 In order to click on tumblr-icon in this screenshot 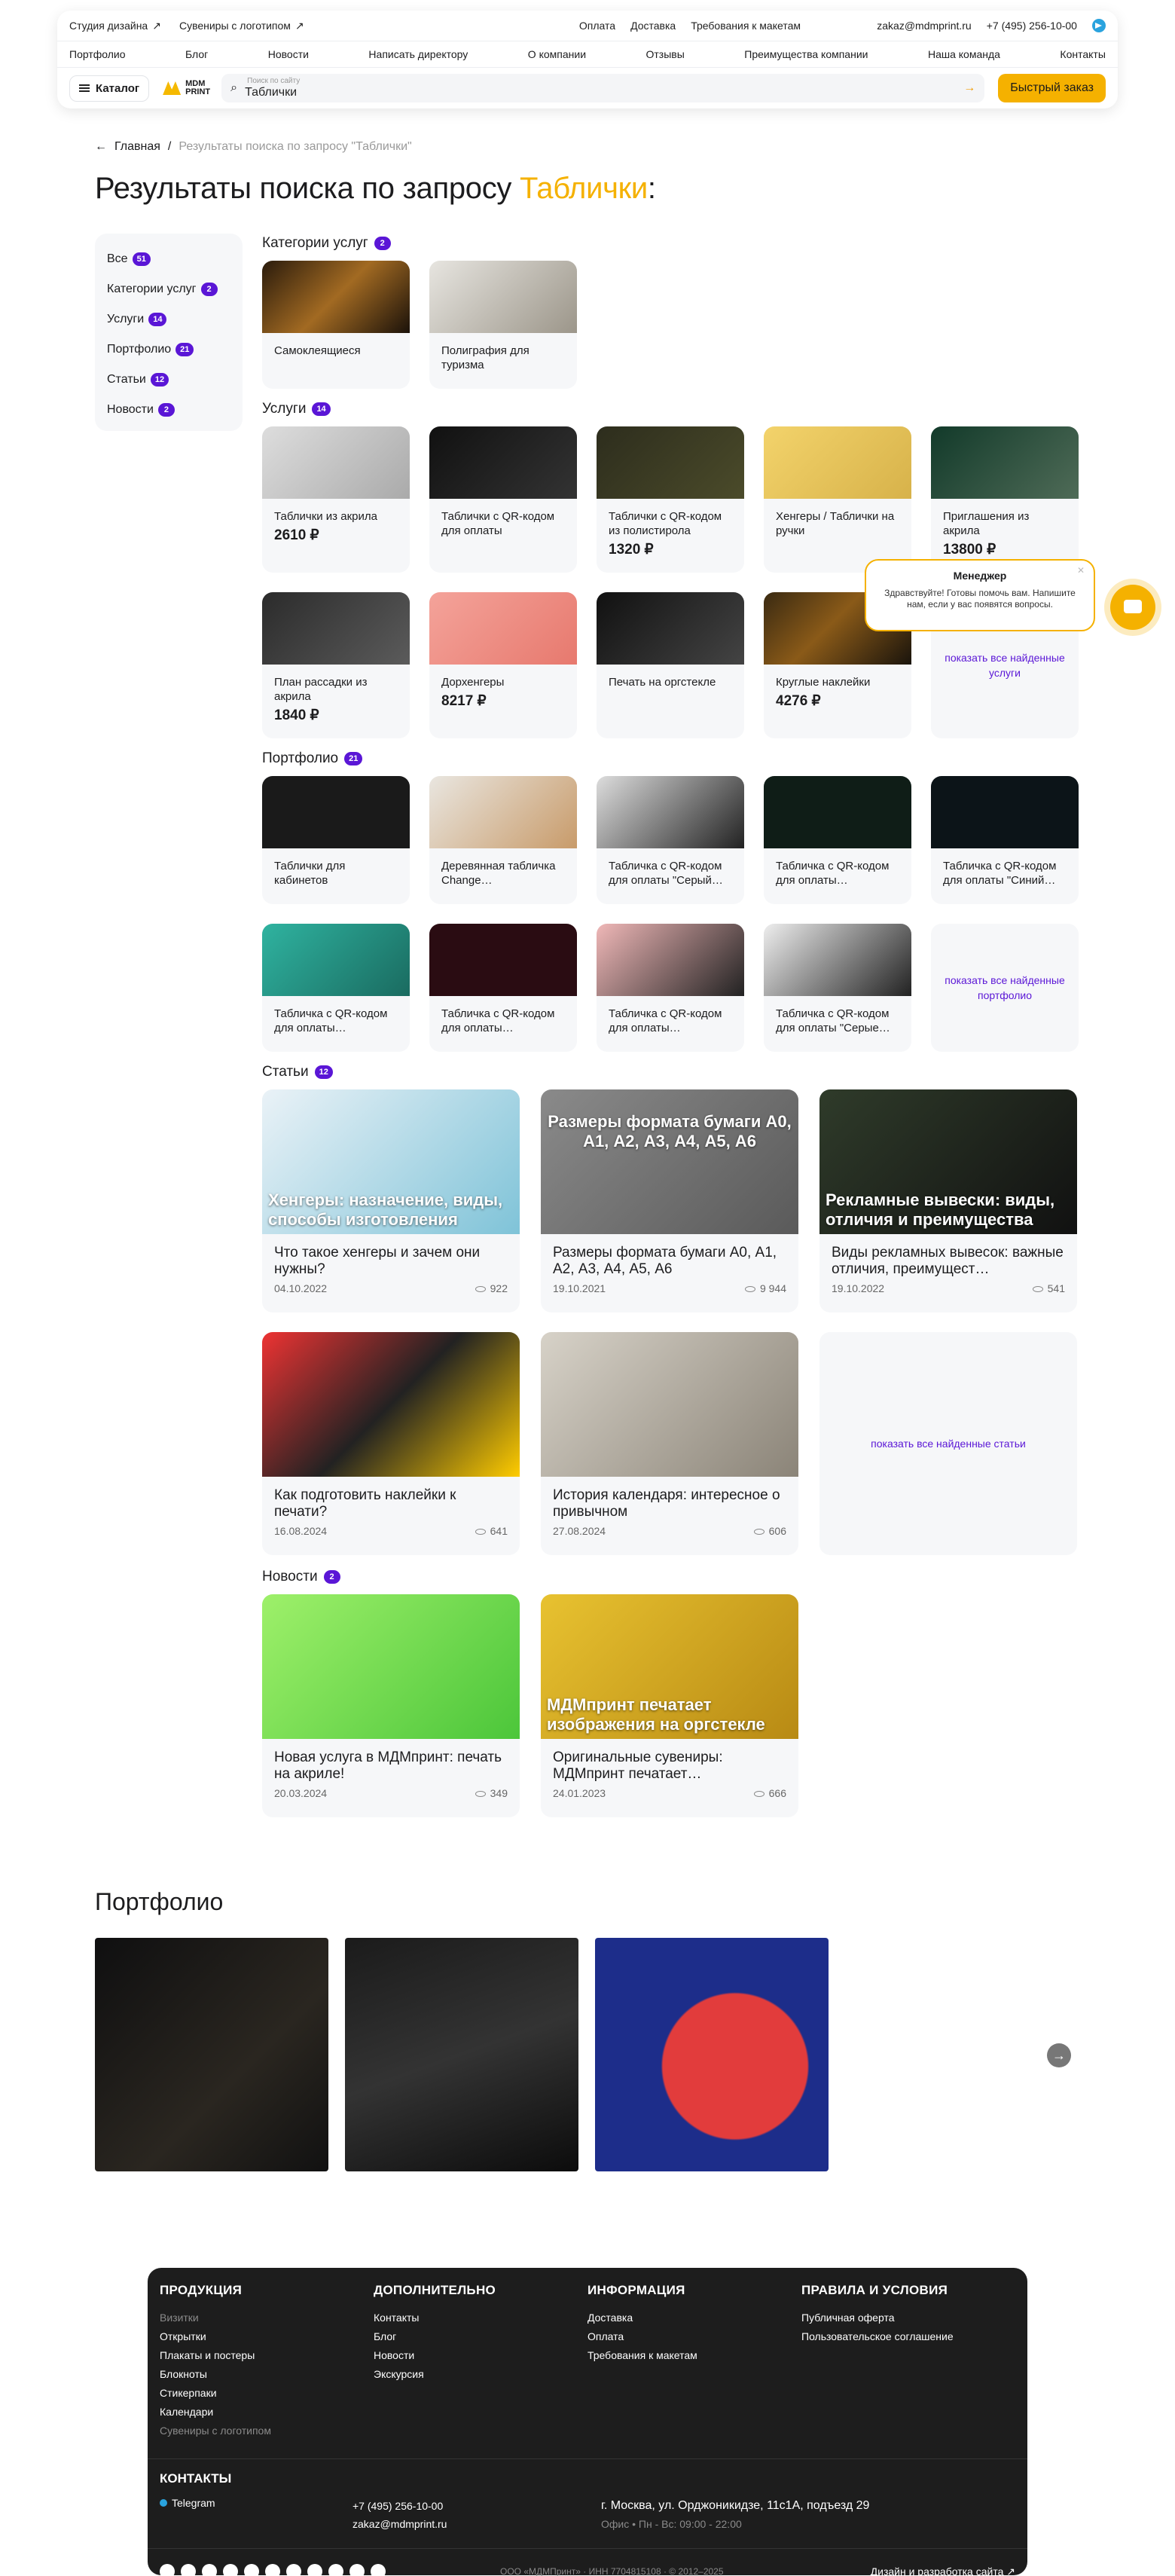, I will do `click(335, 2570)`.